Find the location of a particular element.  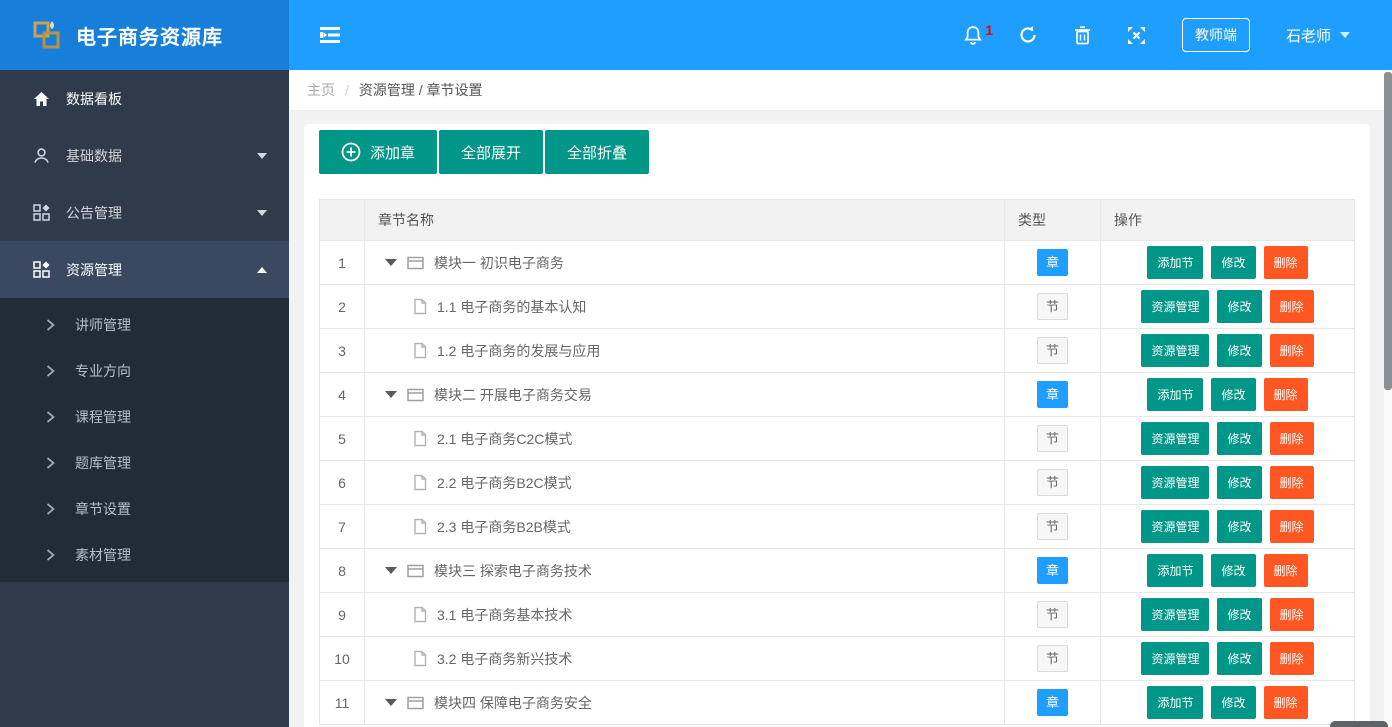

row-name-cell: 2.2 电子商务B2C模式 is located at coordinates (684, 482).